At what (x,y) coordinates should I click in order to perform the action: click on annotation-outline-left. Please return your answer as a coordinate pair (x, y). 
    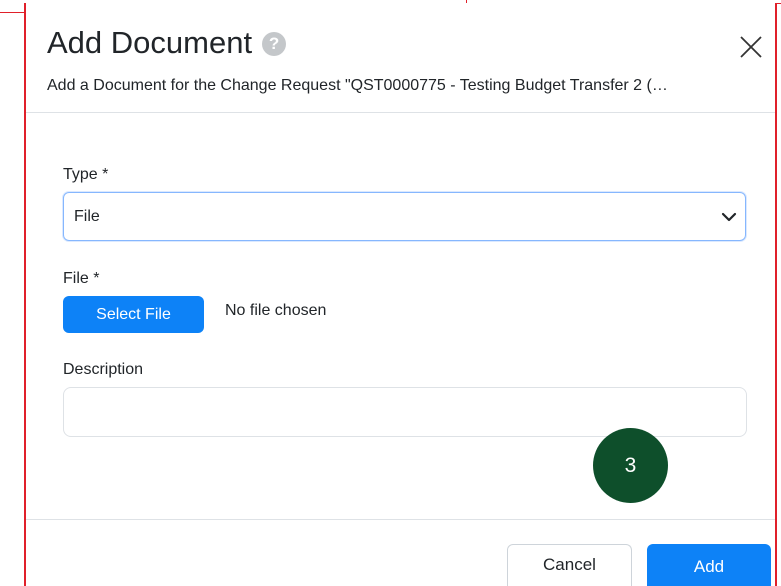
    Looking at the image, I should click on (12, 12).